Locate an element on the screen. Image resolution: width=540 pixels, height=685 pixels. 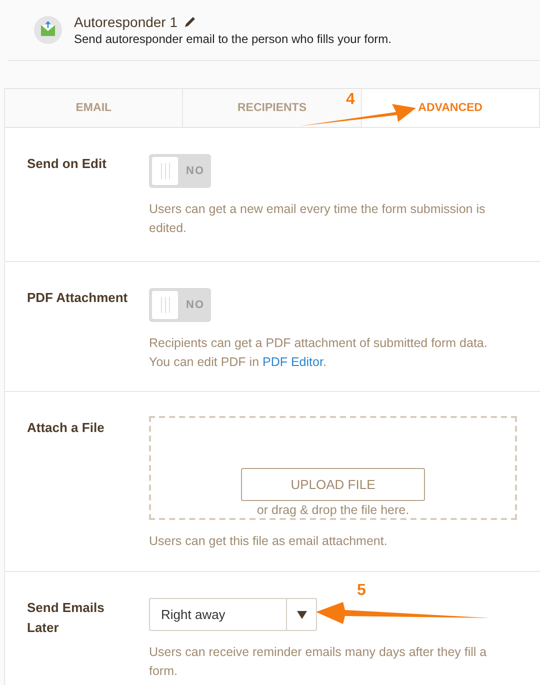
tab: ADVANCED is located at coordinates (451, 108).